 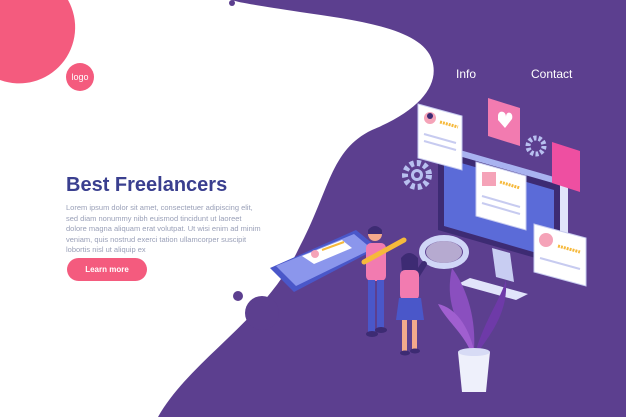 I want to click on blob-dot-tiny, so click(x=232, y=3).